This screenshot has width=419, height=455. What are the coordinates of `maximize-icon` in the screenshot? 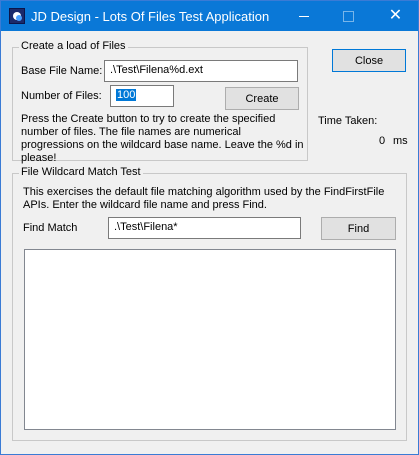 It's located at (348, 16).